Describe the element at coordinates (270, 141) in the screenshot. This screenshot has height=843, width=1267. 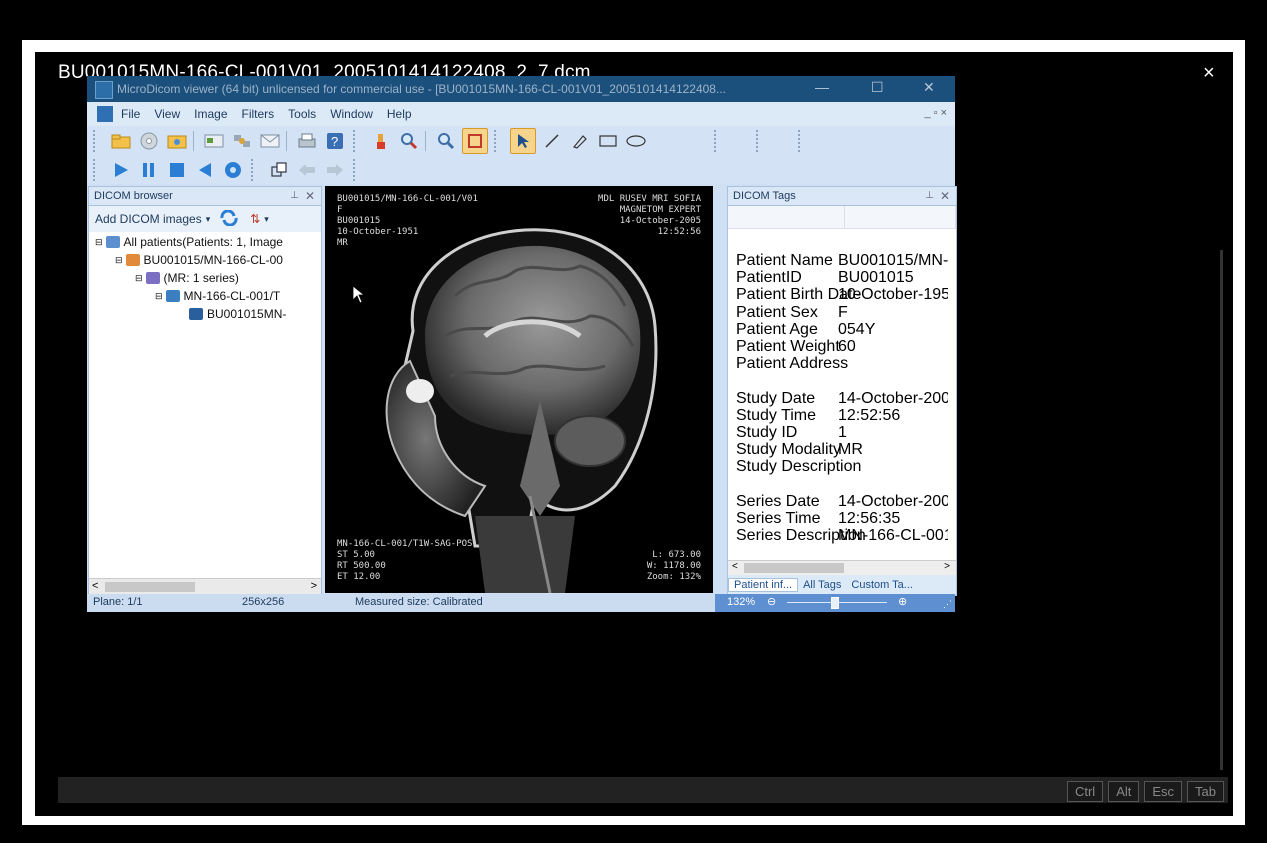
I see `email-icon` at that location.